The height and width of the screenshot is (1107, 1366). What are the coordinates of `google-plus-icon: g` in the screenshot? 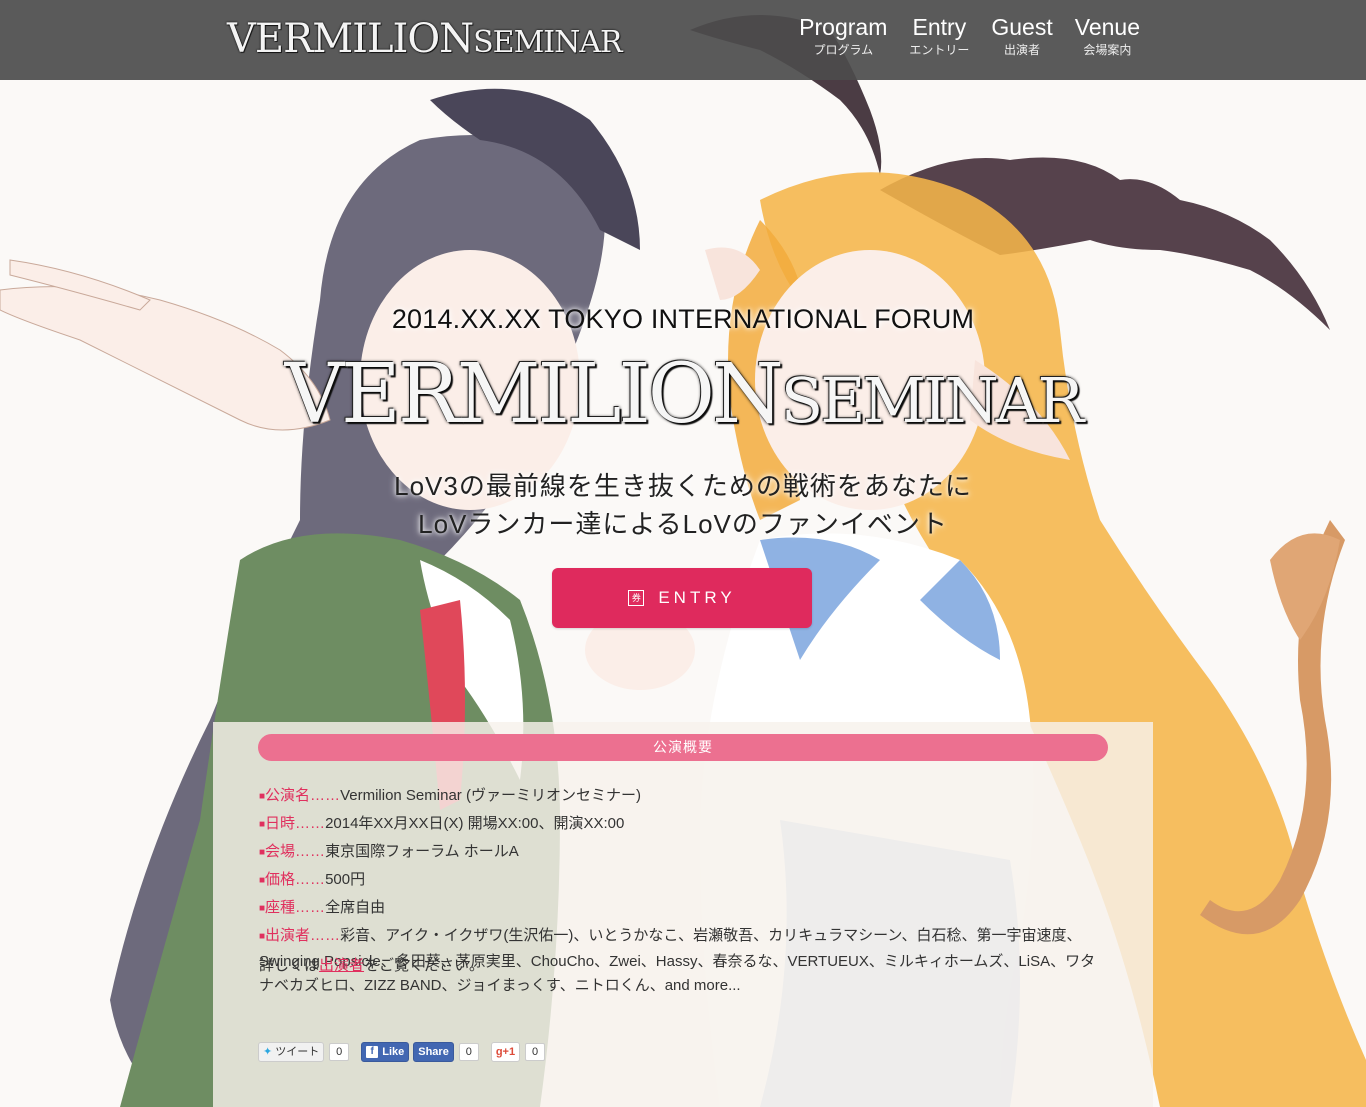 It's located at (499, 1052).